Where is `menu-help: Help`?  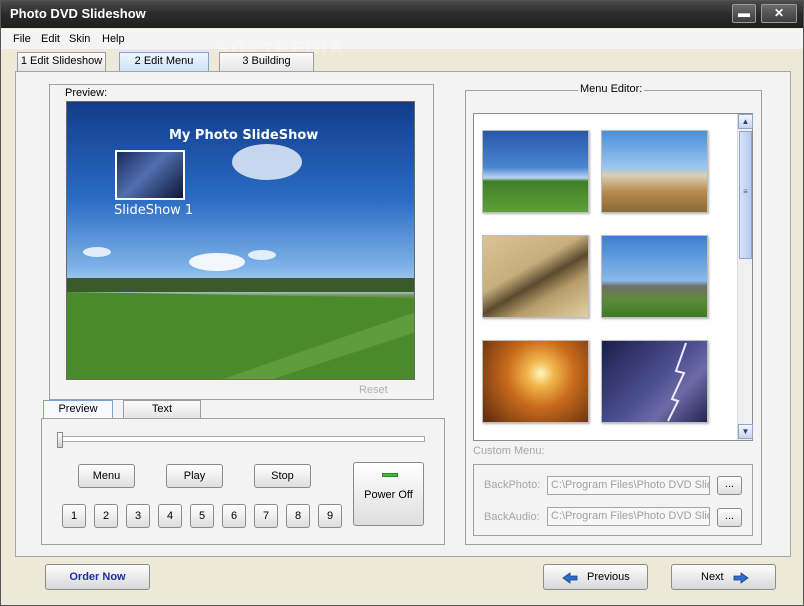
menu-help: Help is located at coordinates (113, 39).